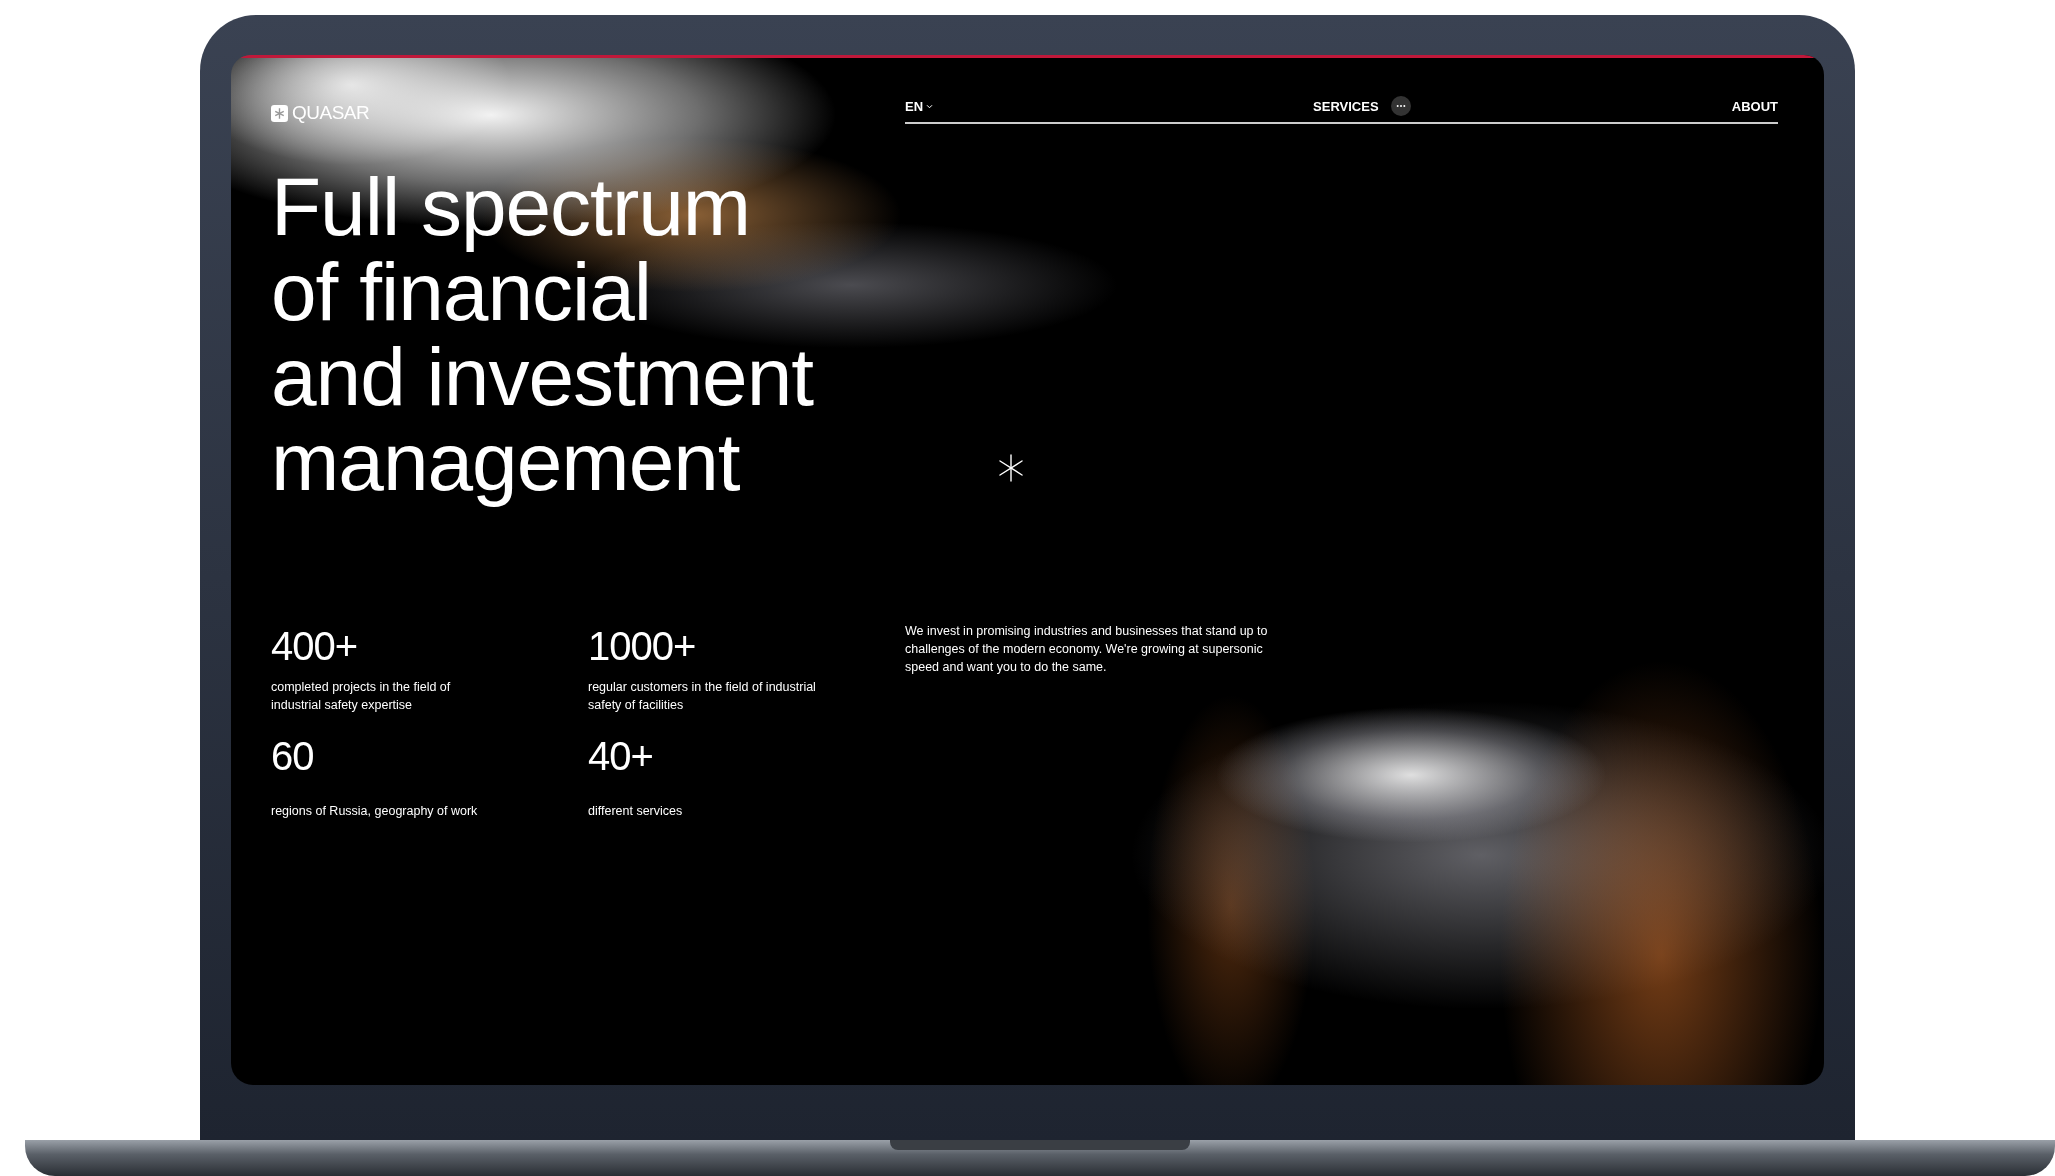  I want to click on stat-number: 400+, so click(315, 646).